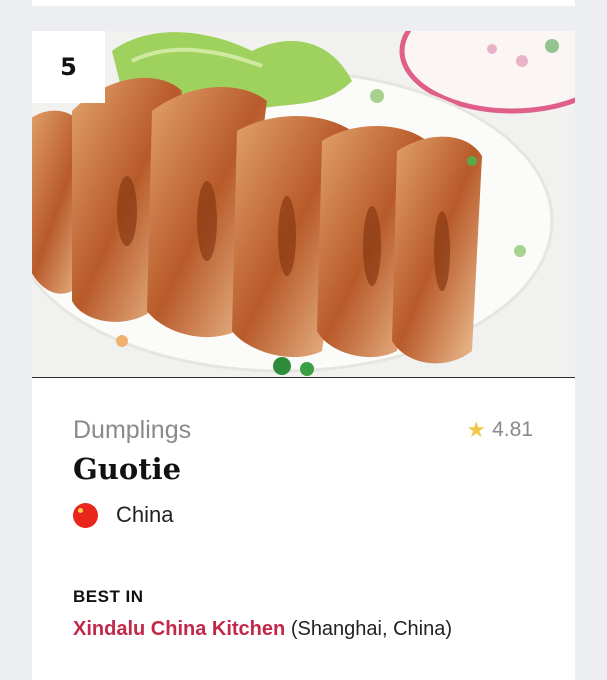 Image resolution: width=607 pixels, height=680 pixels. What do you see at coordinates (512, 429) in the screenshot?
I see `rating-value: 4.81` at bounding box center [512, 429].